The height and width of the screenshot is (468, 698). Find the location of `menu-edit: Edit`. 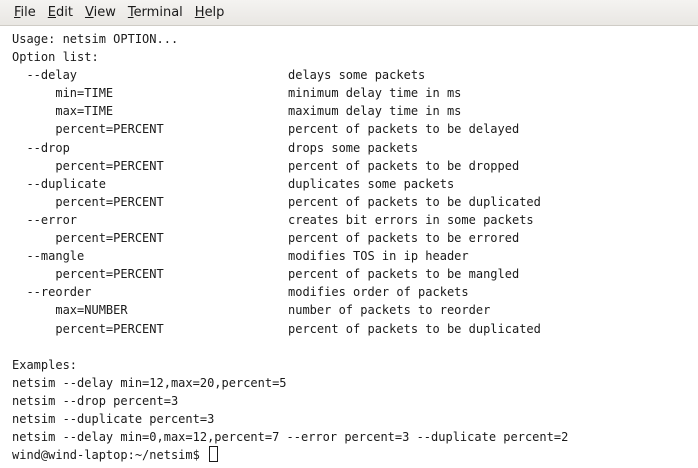

menu-edit: Edit is located at coordinates (60, 13).